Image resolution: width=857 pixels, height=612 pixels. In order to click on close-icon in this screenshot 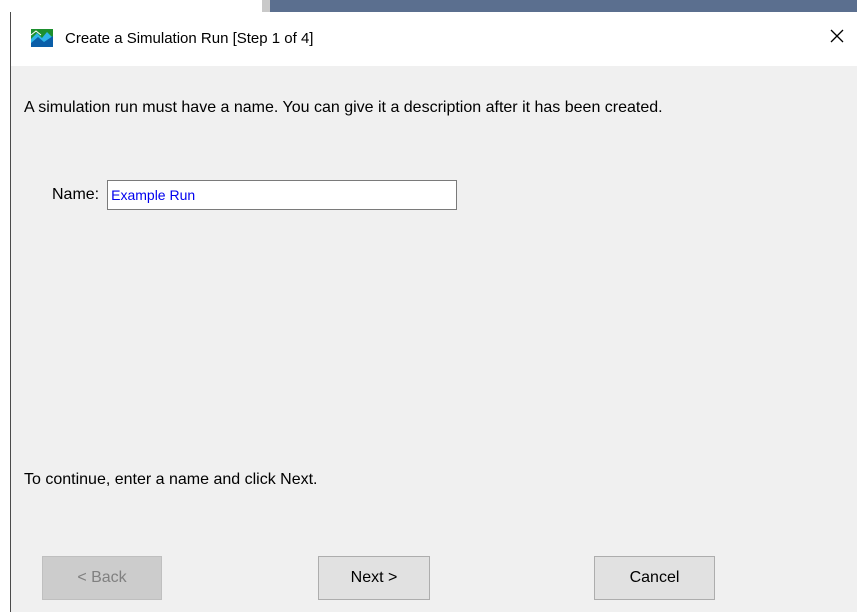, I will do `click(837, 38)`.